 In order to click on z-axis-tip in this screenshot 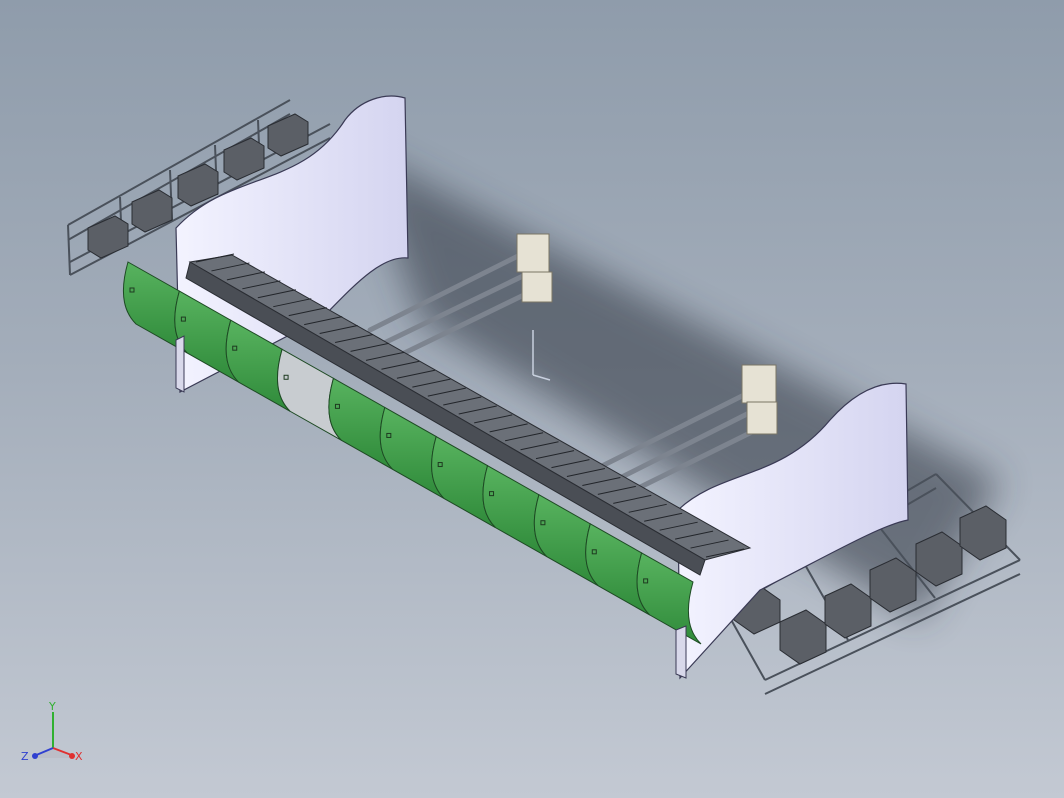, I will do `click(35, 756)`.